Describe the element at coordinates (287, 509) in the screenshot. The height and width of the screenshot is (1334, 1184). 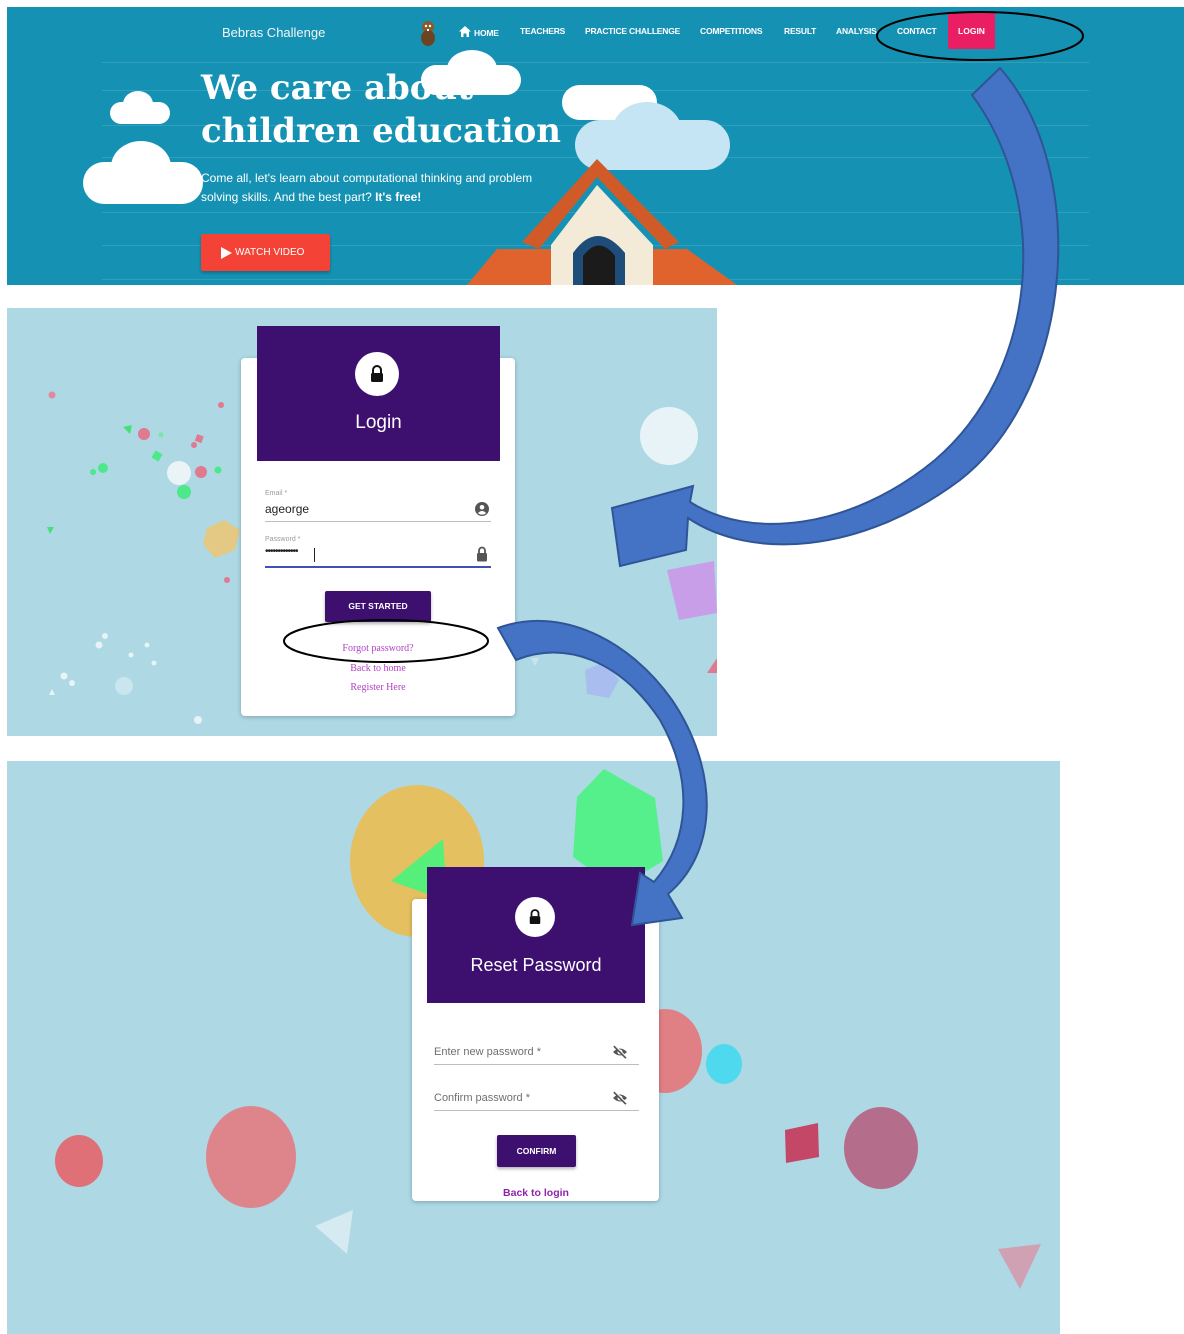
I see `email-field: ageorge` at that location.